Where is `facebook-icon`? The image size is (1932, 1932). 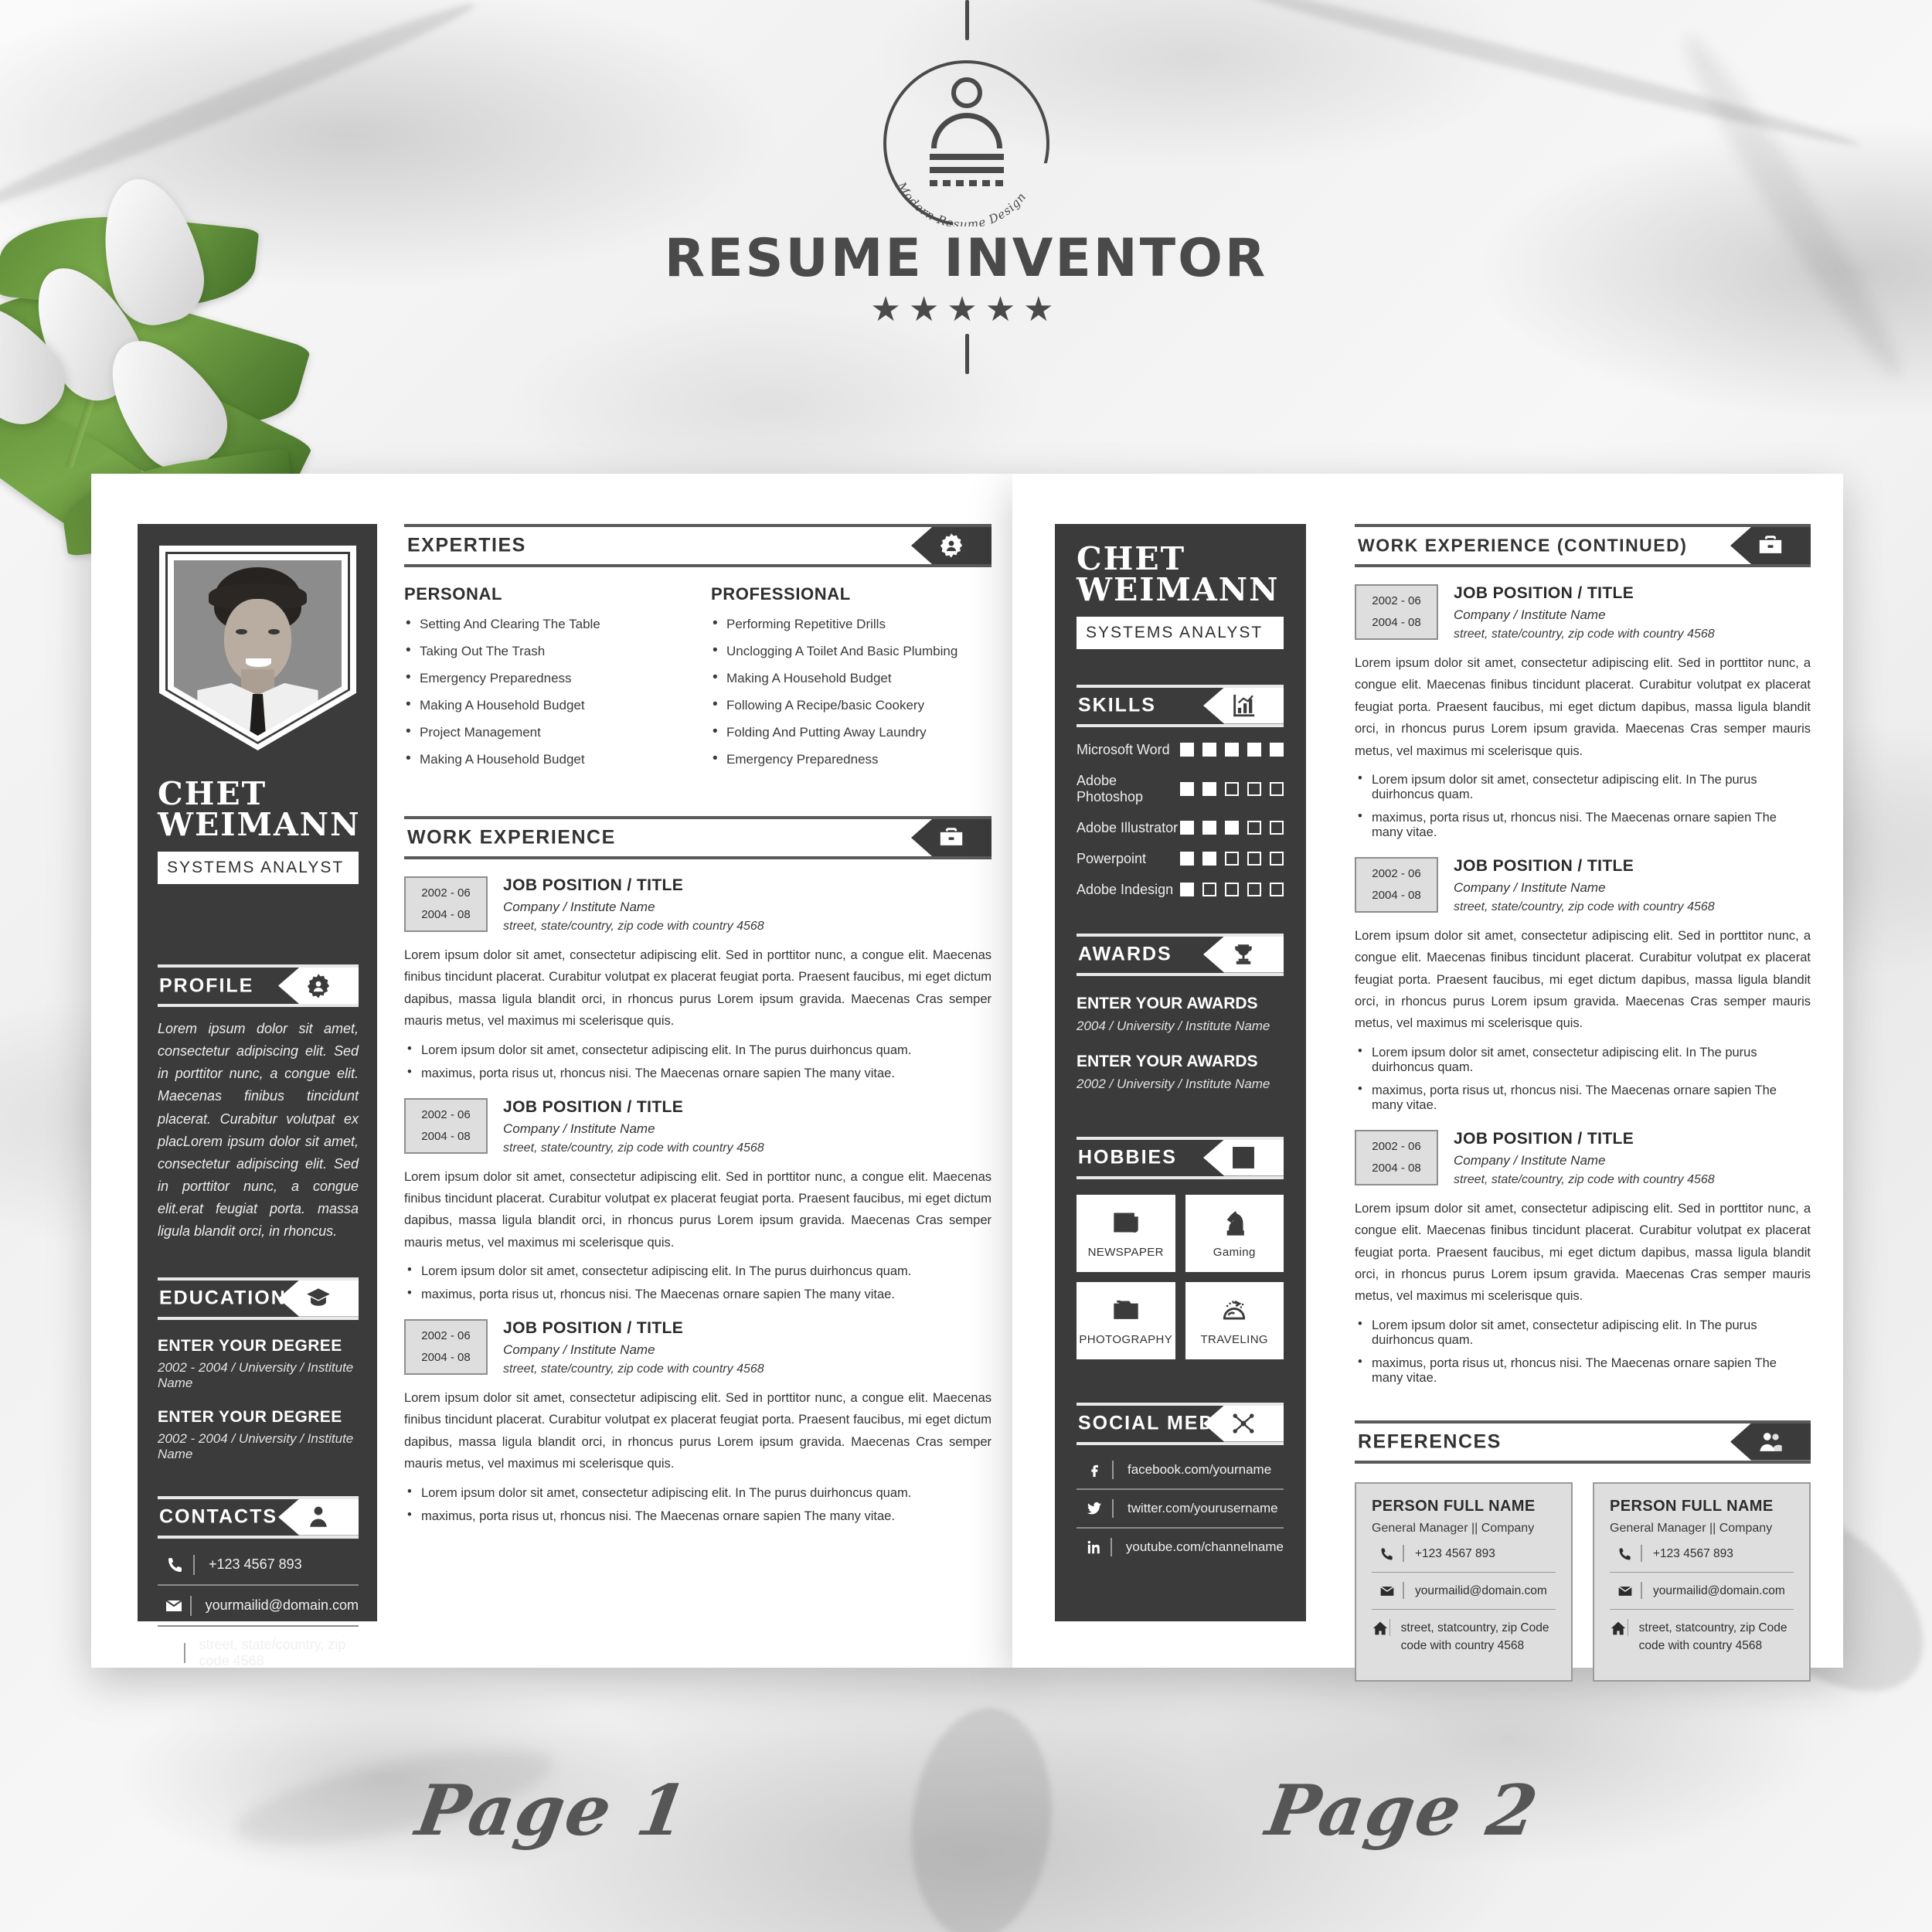 facebook-icon is located at coordinates (1094, 1469).